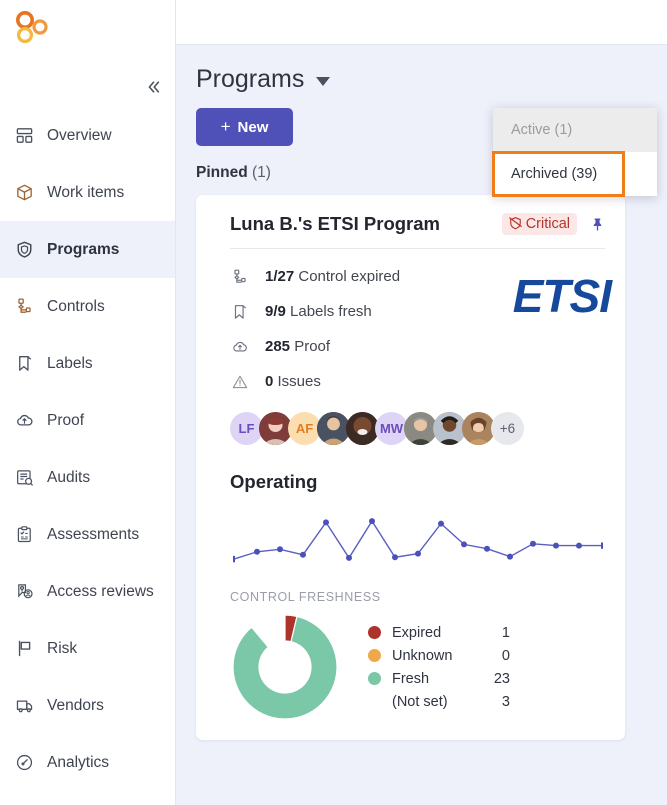  I want to click on legend-value: 3, so click(505, 701).